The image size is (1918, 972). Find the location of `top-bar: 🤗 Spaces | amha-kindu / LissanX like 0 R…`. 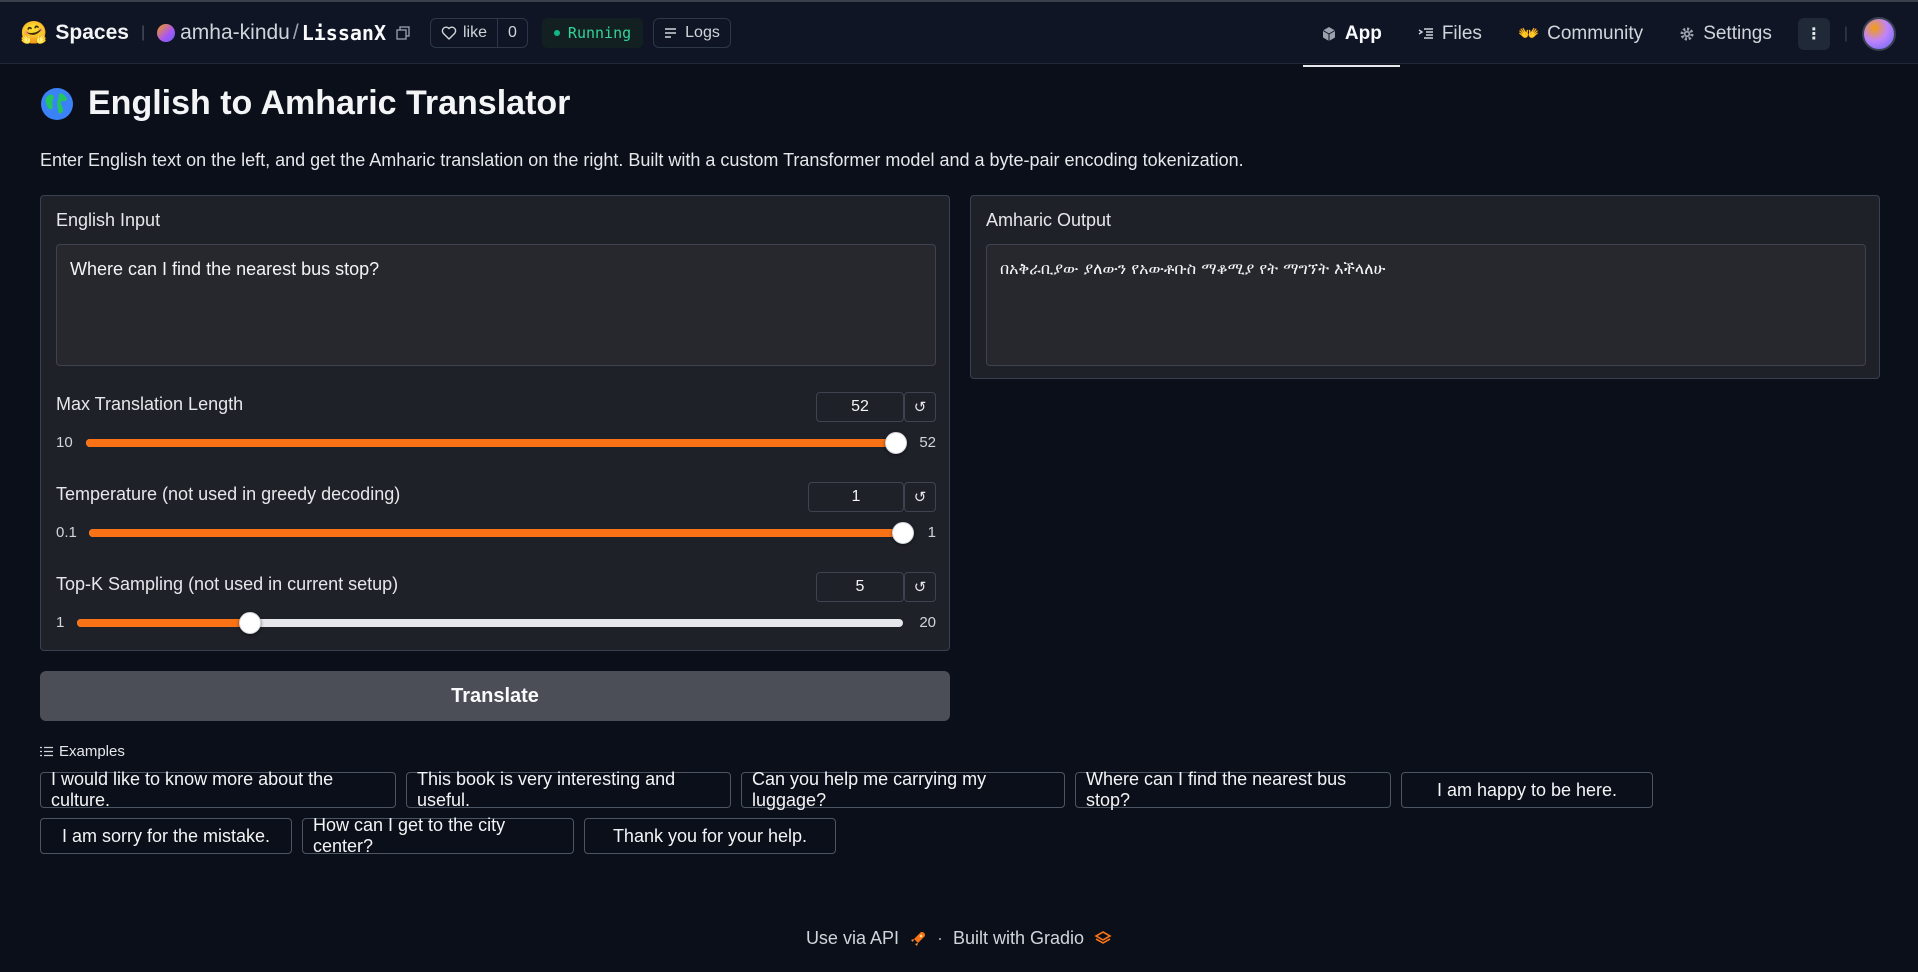

top-bar: 🤗 Spaces | amha-kindu / LissanX like 0 R… is located at coordinates (959, 33).